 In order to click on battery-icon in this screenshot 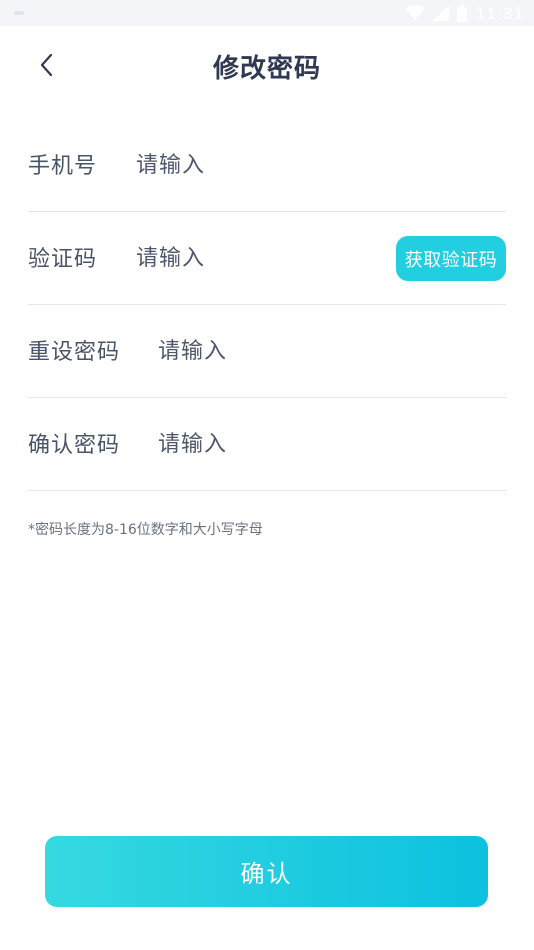, I will do `click(462, 13)`.